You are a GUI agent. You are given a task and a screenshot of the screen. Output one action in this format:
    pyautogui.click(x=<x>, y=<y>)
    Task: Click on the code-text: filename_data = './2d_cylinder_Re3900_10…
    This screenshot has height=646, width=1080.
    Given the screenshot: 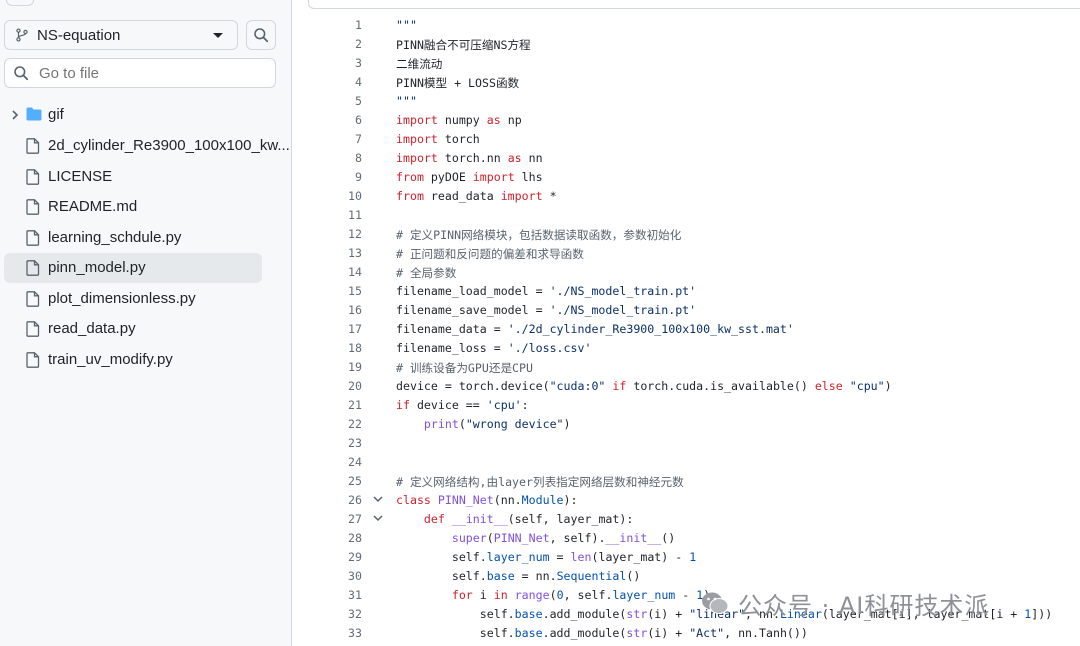 What is the action you would take?
    pyautogui.click(x=595, y=329)
    